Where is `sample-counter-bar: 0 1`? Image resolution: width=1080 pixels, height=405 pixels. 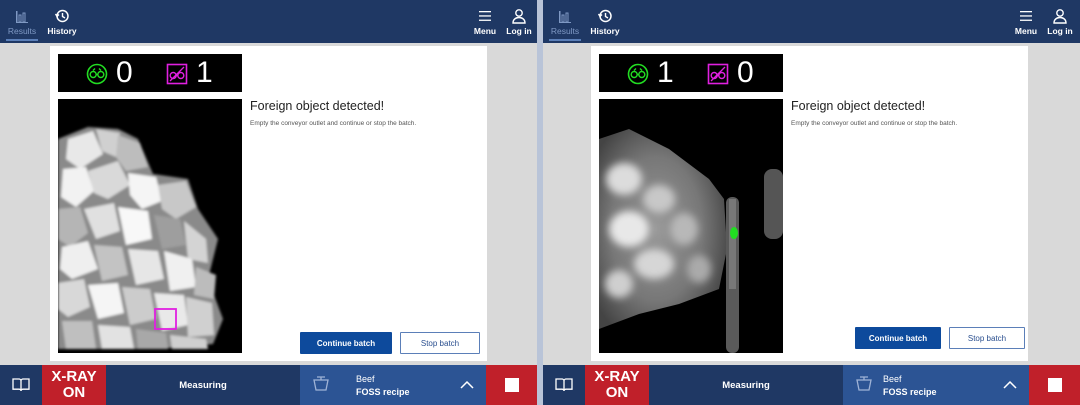
sample-counter-bar: 0 1 is located at coordinates (150, 73).